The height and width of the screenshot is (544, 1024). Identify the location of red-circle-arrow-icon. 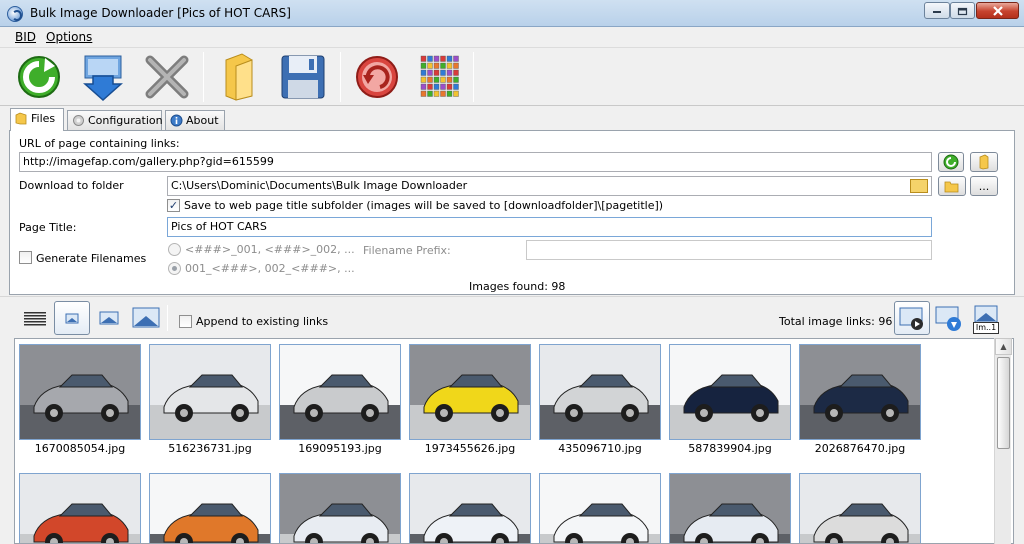
(377, 77).